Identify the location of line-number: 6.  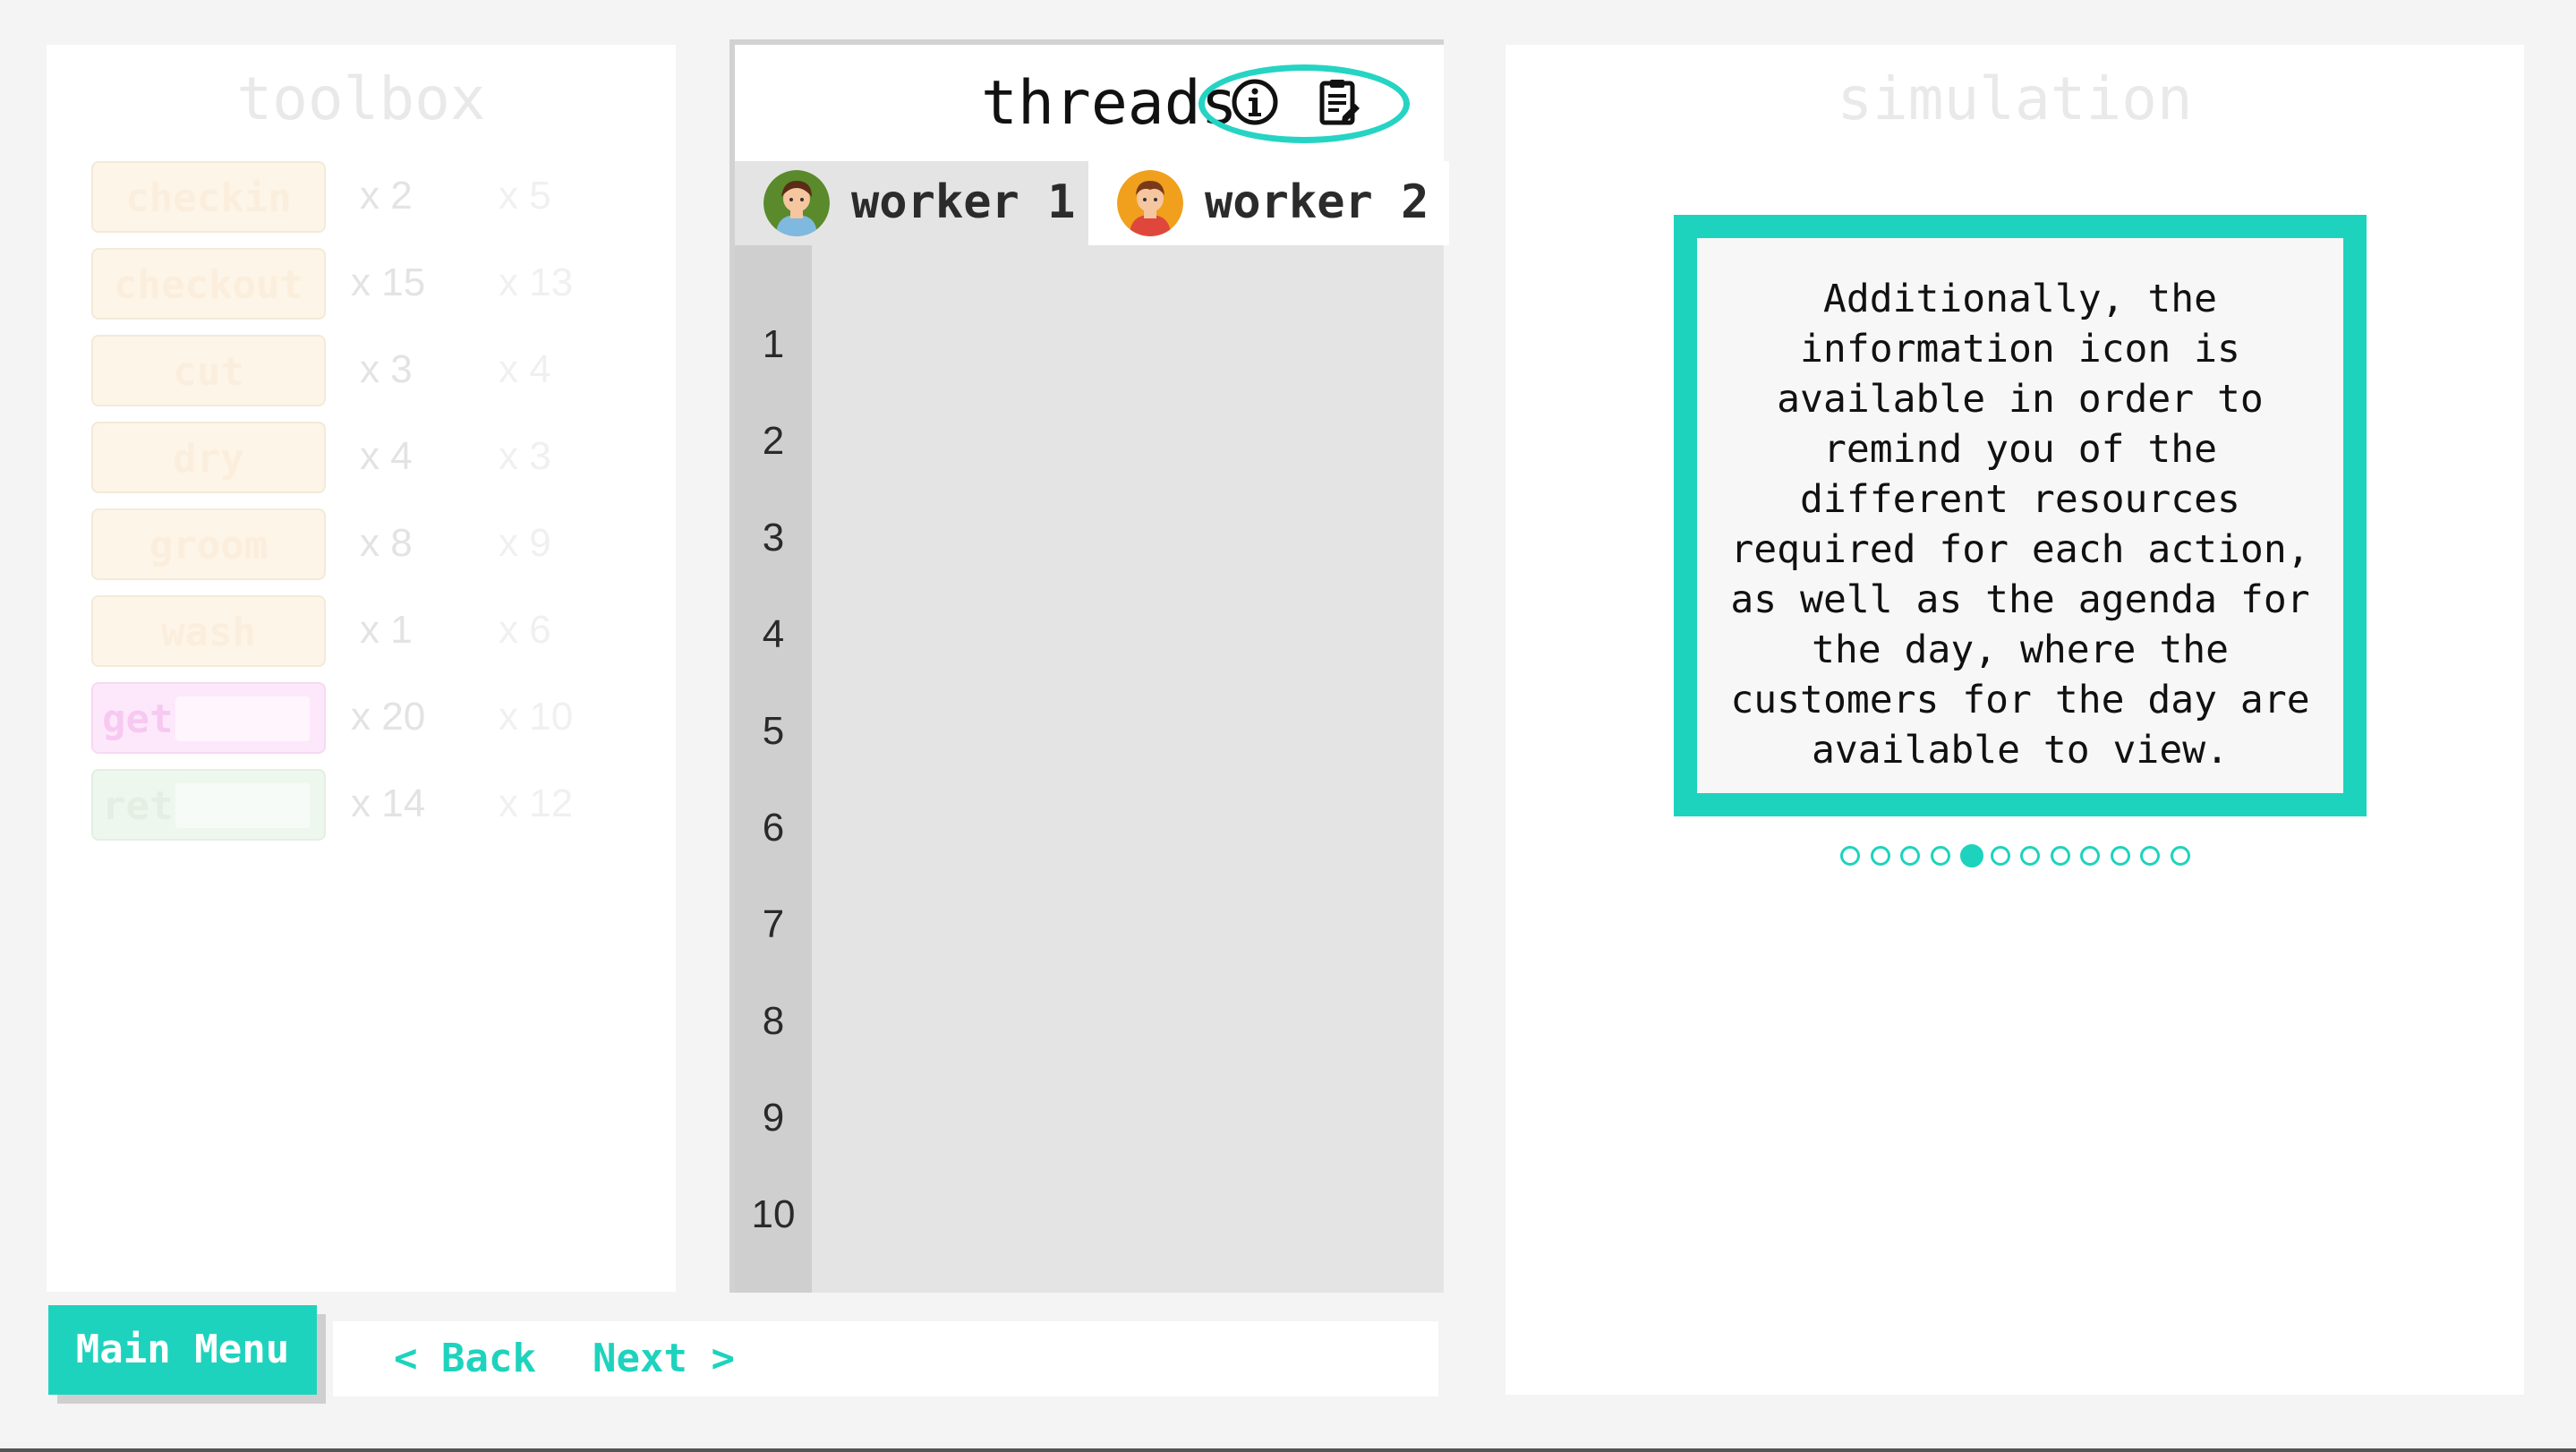
(773, 828).